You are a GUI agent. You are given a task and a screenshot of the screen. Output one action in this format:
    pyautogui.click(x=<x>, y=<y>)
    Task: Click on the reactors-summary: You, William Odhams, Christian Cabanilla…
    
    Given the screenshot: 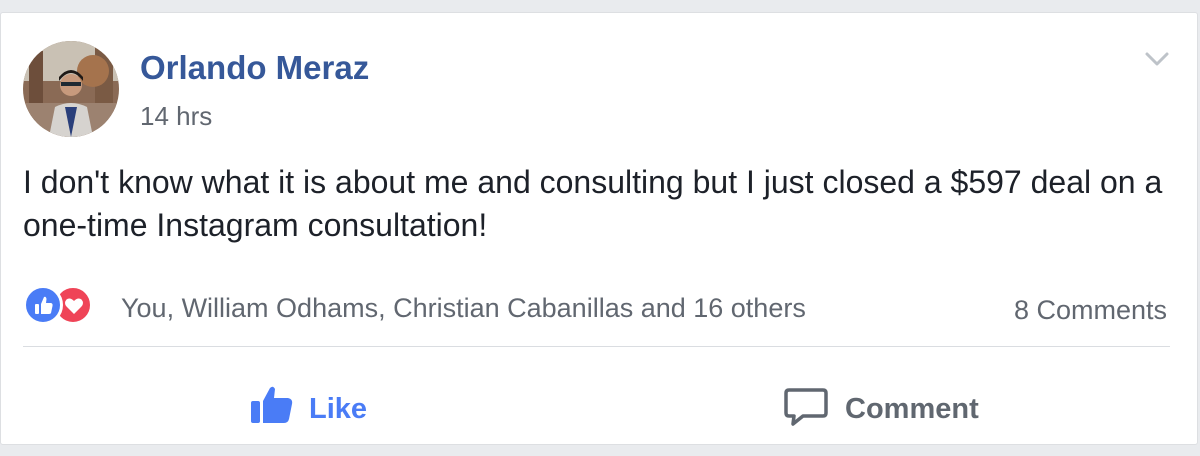 What is the action you would take?
    pyautogui.click(x=463, y=308)
    